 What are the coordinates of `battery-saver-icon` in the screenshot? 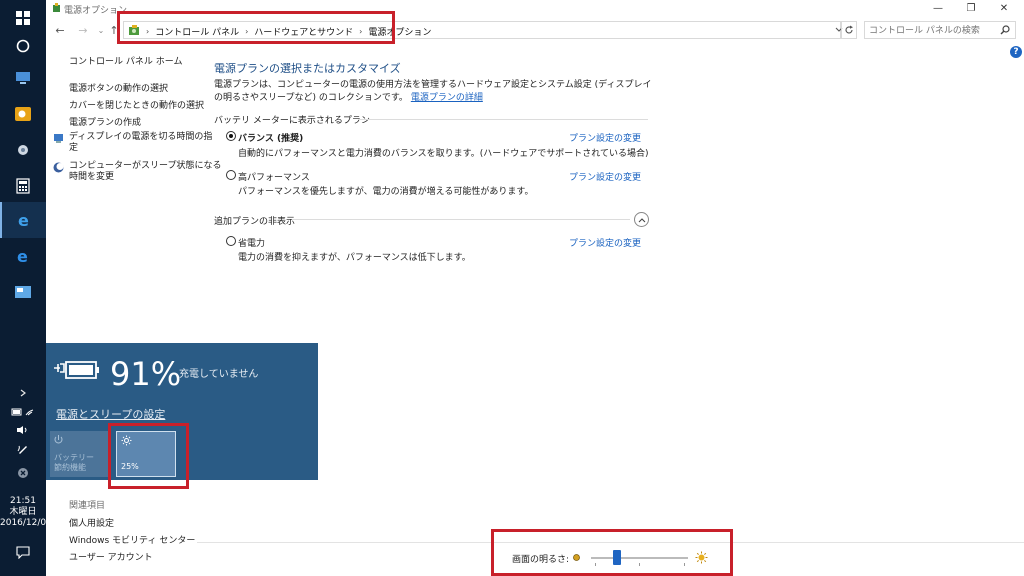 It's located at (58, 441).